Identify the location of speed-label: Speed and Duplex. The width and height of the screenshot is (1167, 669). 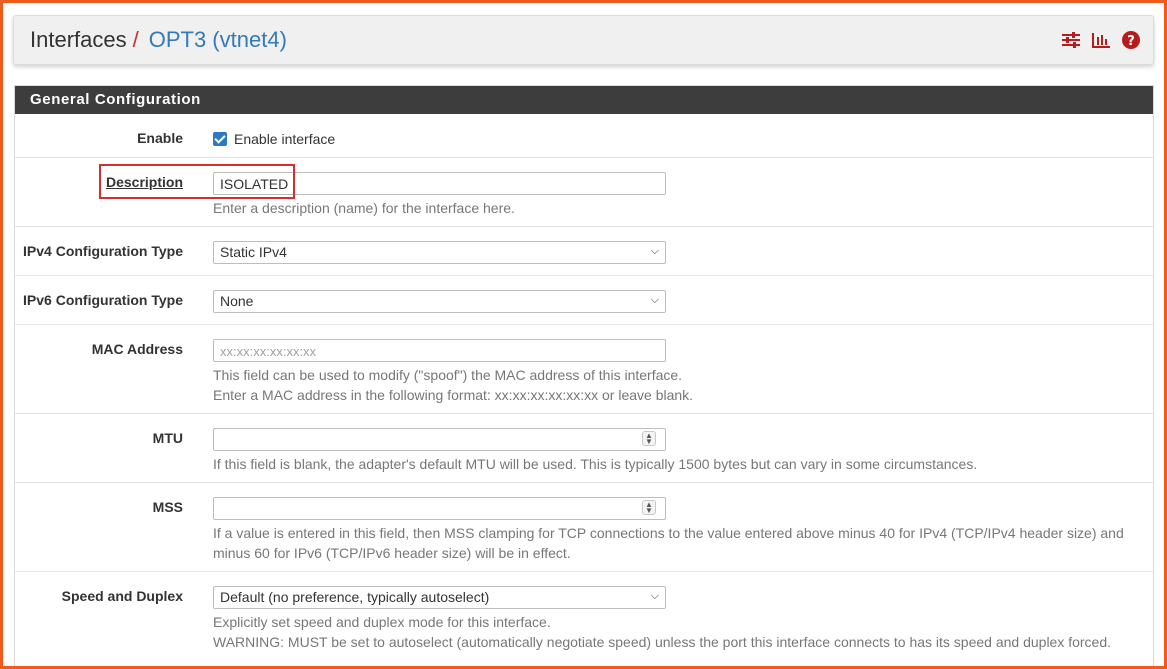
(122, 596).